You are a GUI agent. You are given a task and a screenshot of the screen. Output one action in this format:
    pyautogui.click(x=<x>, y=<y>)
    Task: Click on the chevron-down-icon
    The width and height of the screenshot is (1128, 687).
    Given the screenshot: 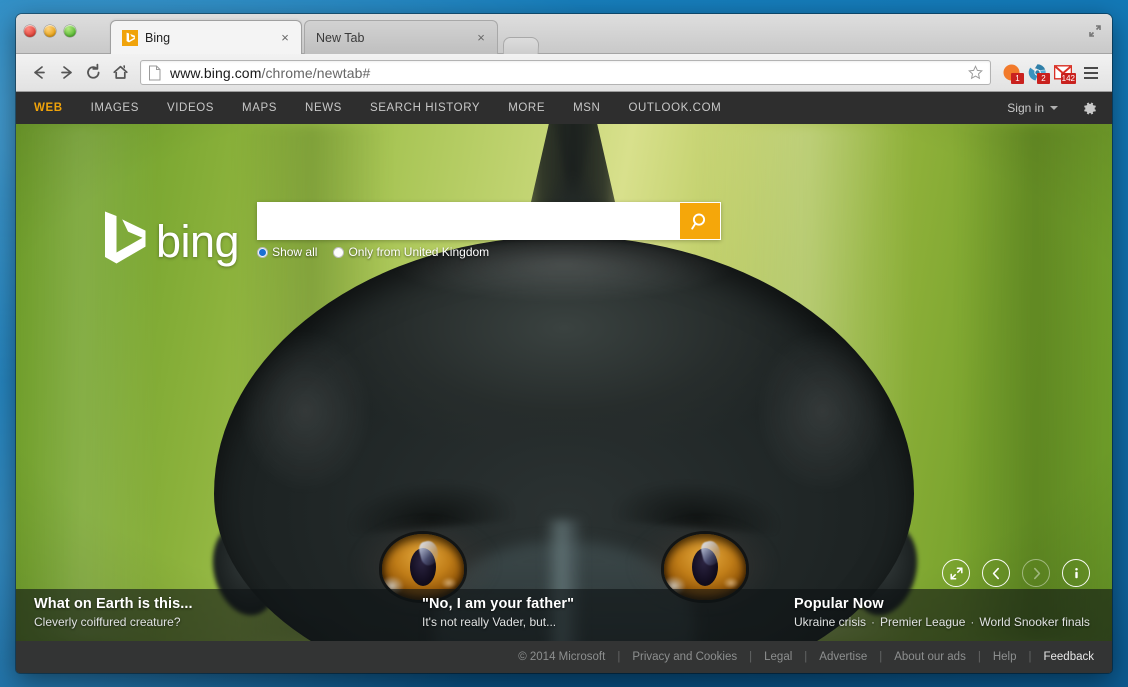 What is the action you would take?
    pyautogui.click(x=1054, y=108)
    